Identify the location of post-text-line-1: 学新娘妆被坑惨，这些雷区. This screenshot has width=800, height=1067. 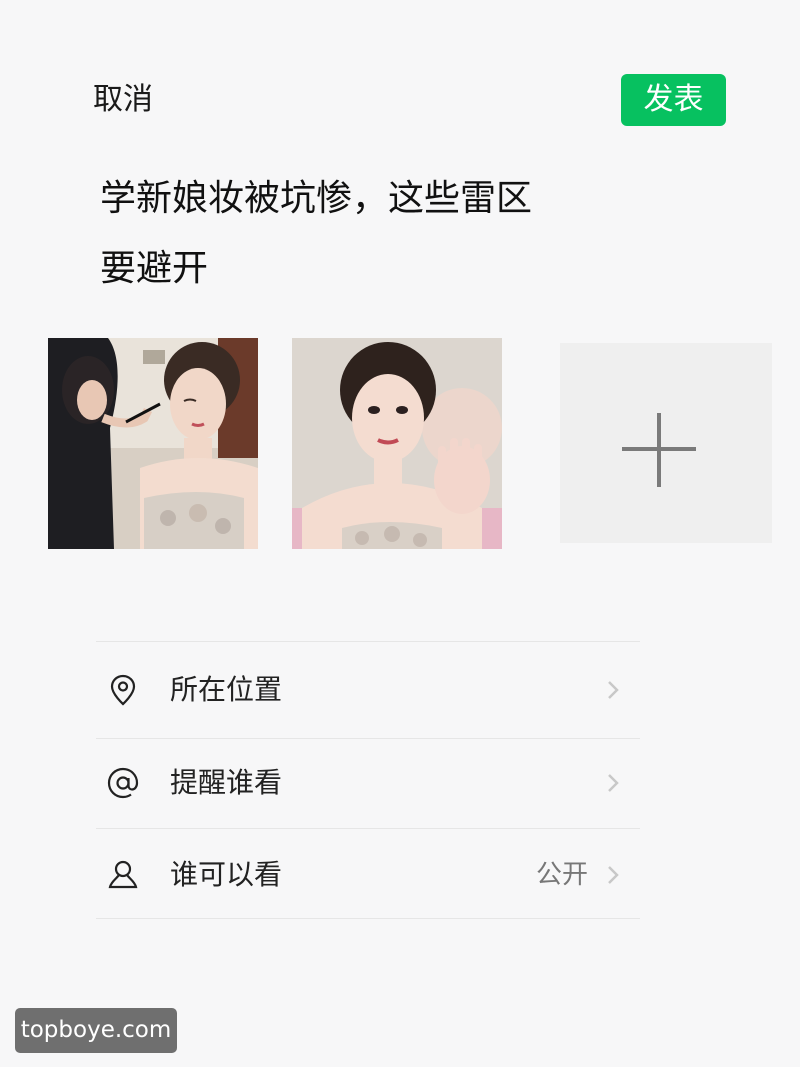
(316, 198).